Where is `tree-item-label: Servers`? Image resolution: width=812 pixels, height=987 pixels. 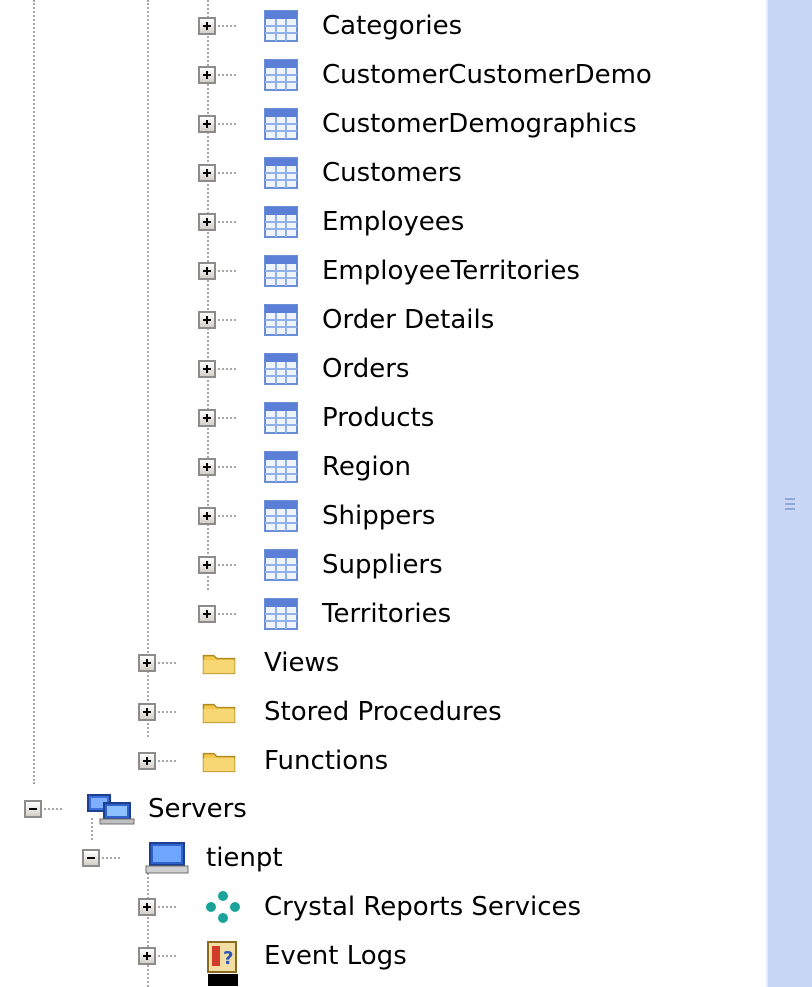
tree-item-label: Servers is located at coordinates (197, 809).